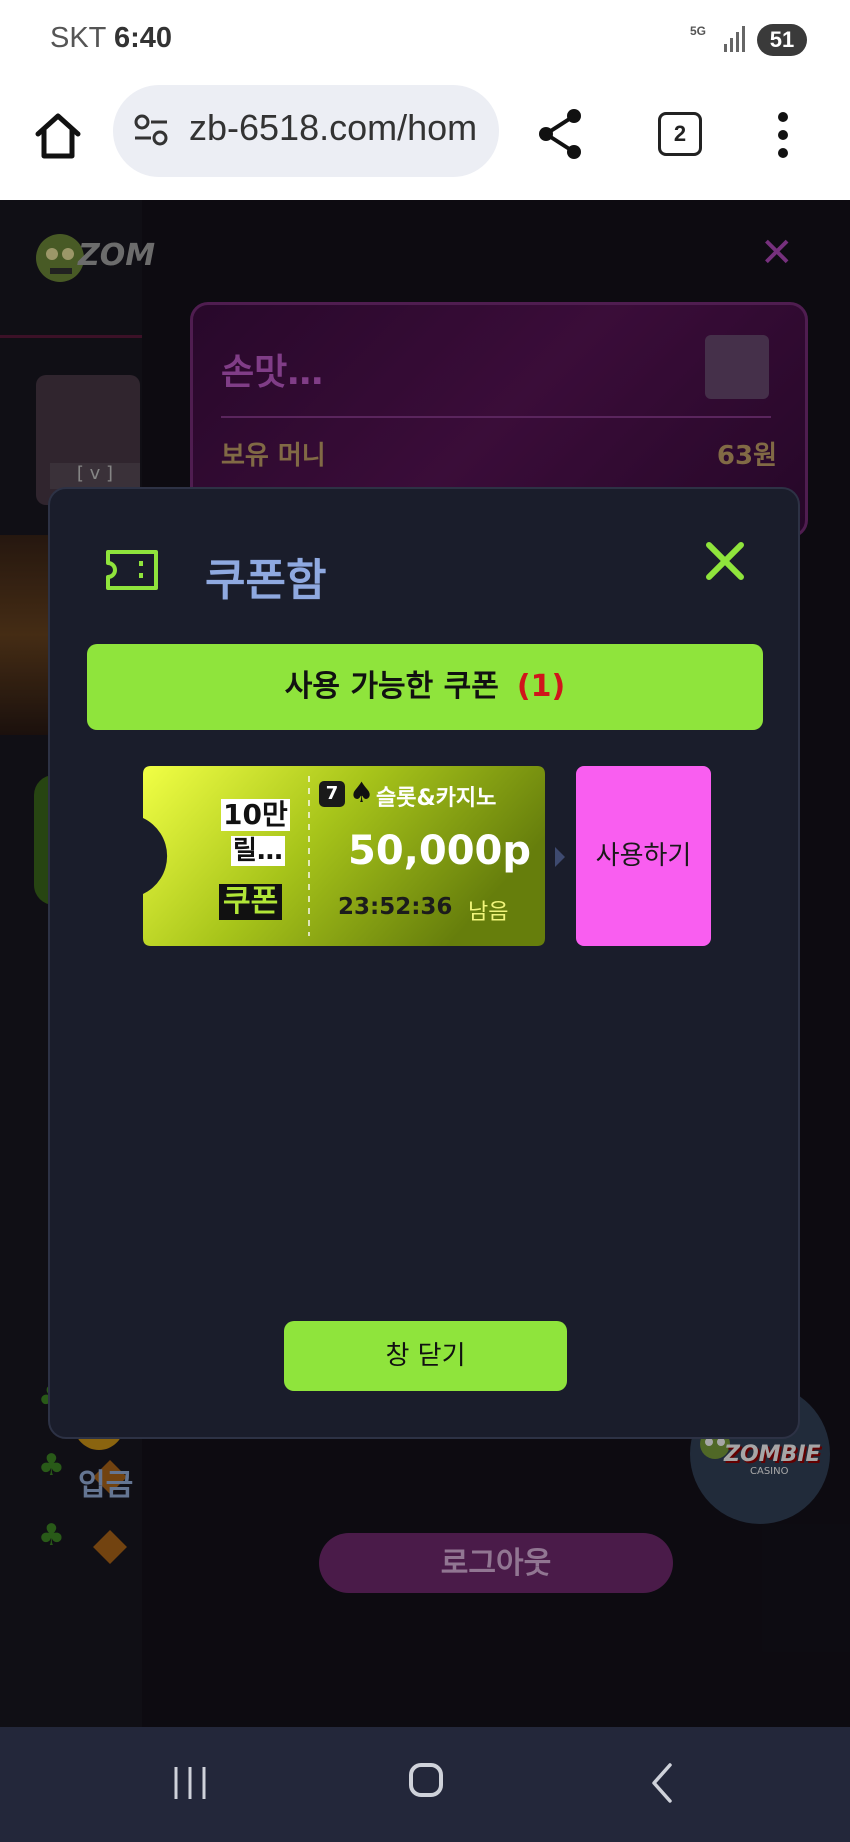  I want to click on modal-title: 쿠폰함, so click(266, 580).